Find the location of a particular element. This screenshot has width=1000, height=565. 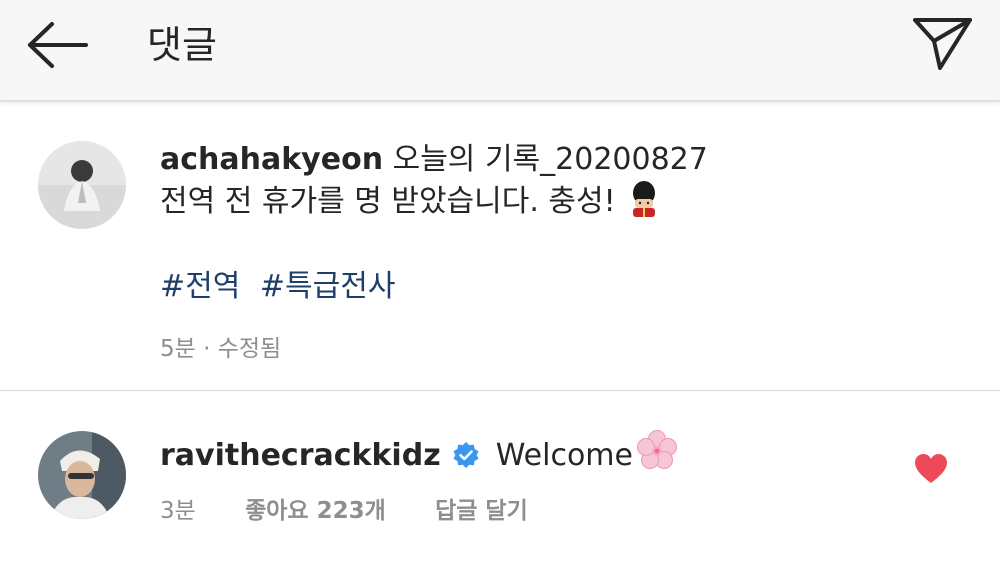

back-button is located at coordinates (57, 45).